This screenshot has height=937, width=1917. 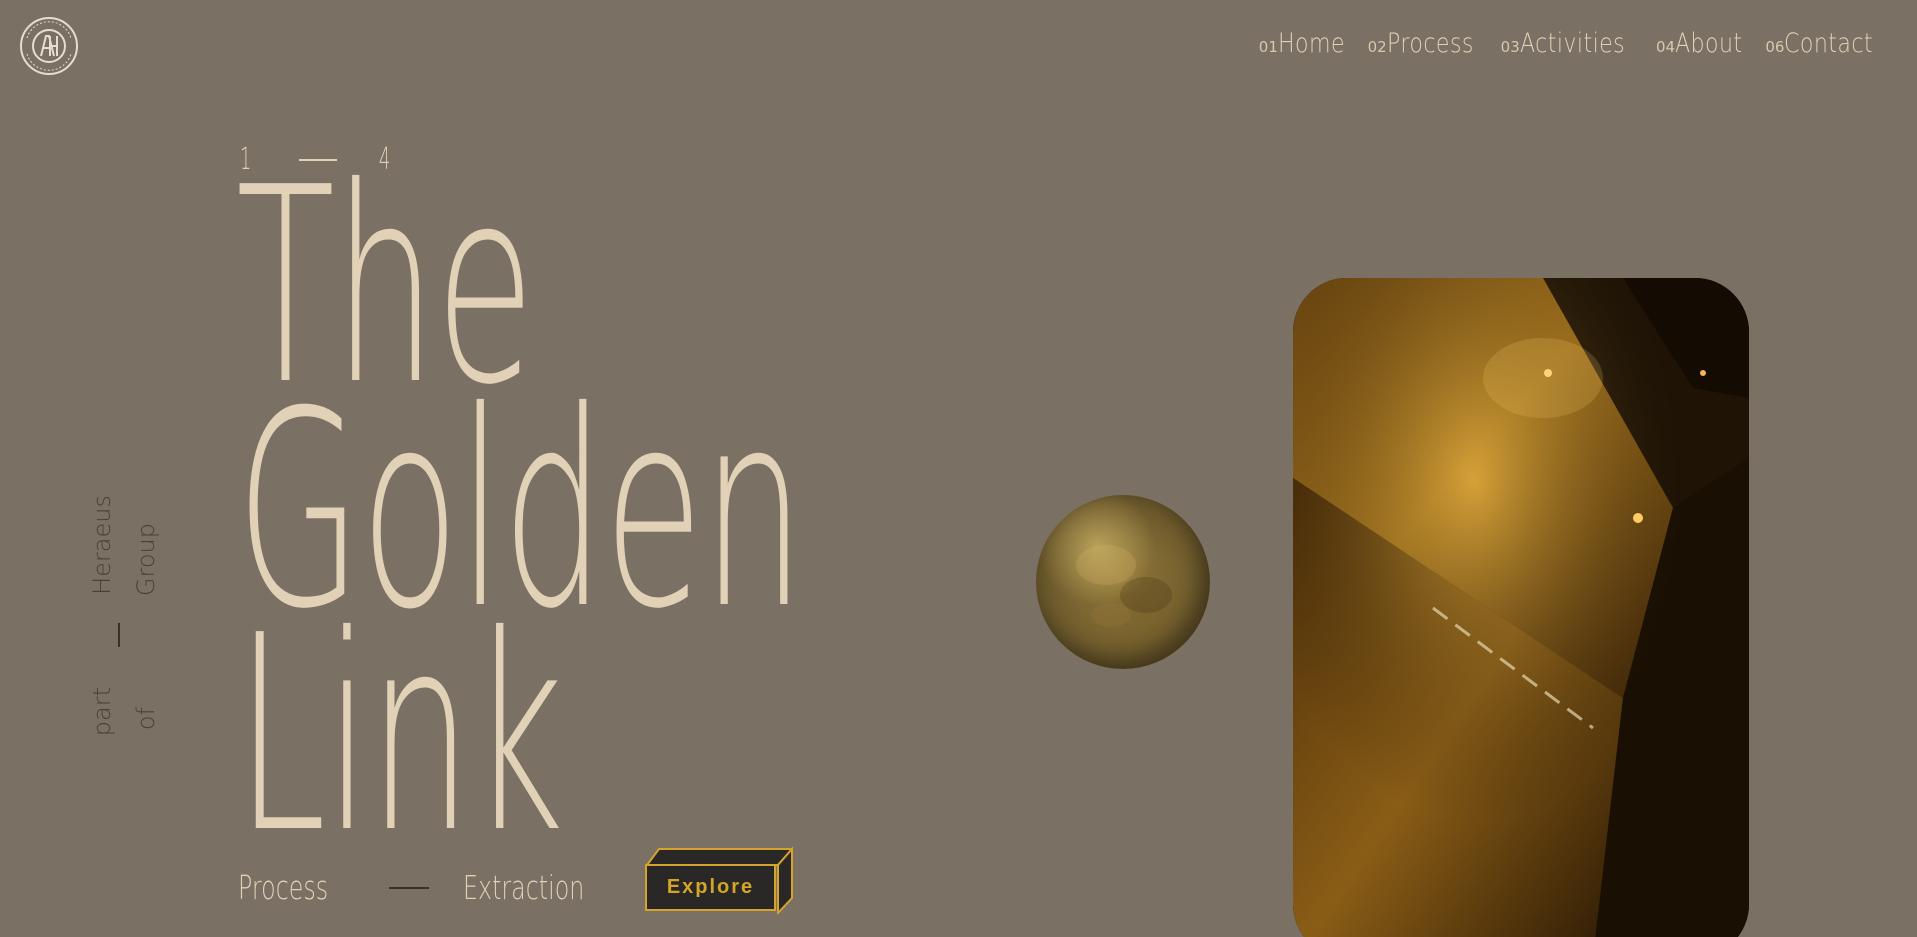 I want to click on nav-item-activities: 03 Activities, so click(x=1567, y=43).